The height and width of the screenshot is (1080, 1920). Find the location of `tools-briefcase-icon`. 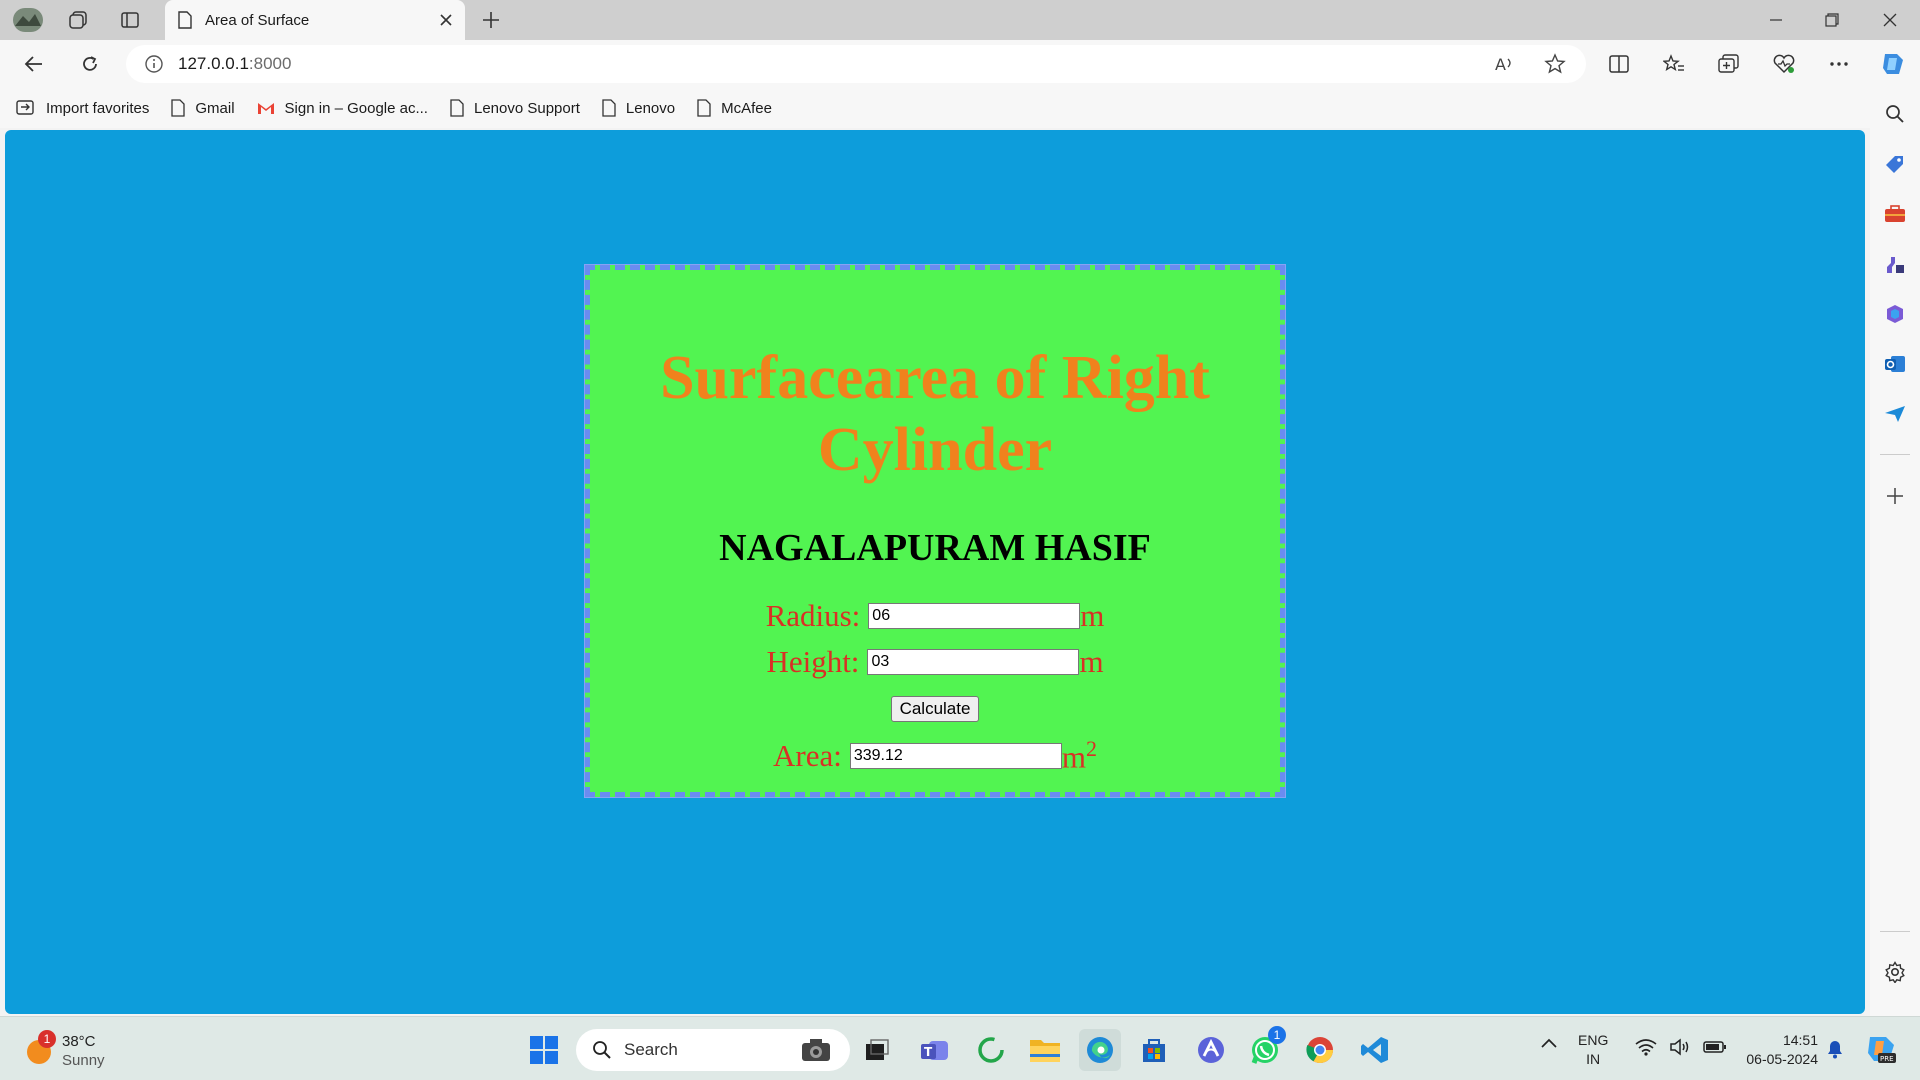

tools-briefcase-icon is located at coordinates (1895, 214).